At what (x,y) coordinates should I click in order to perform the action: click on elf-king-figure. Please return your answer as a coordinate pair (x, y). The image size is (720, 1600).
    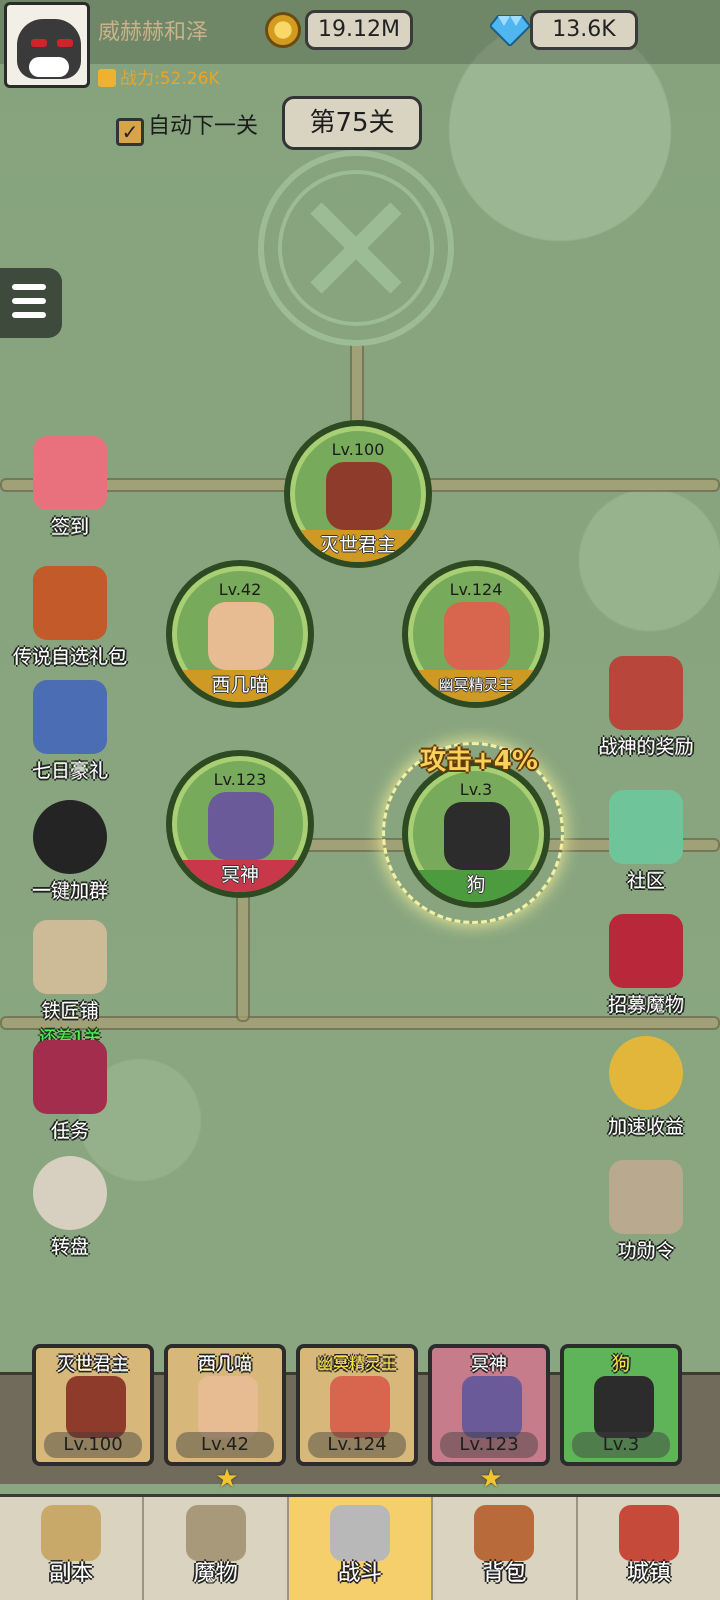
    Looking at the image, I should click on (477, 636).